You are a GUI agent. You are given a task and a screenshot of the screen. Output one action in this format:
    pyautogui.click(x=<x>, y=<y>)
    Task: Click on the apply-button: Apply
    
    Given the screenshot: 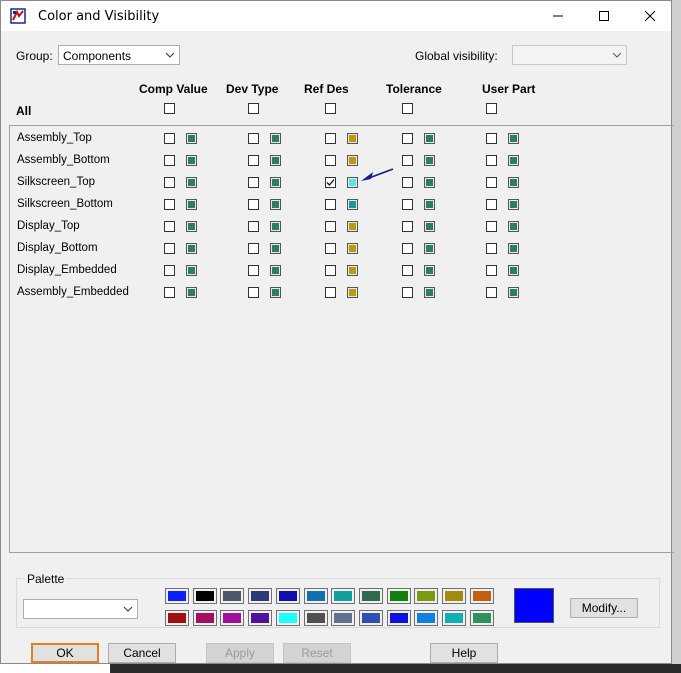 What is the action you would take?
    pyautogui.click(x=240, y=653)
    